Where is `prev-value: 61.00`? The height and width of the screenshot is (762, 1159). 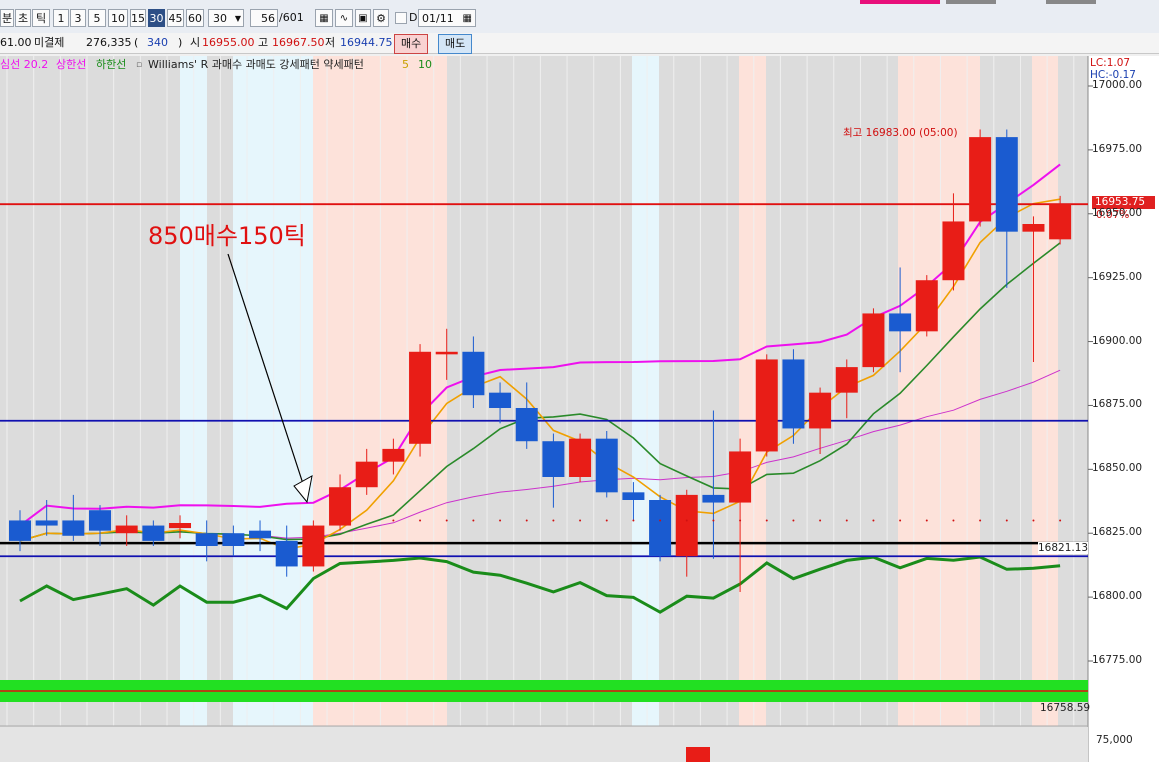 prev-value: 61.00 is located at coordinates (16, 42).